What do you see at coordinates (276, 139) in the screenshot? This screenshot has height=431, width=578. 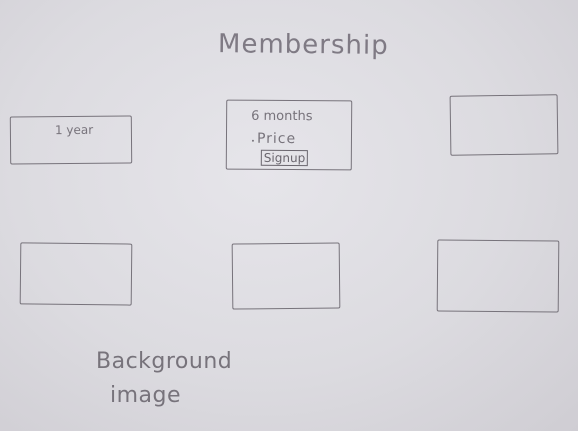 I see `card-price-label: Price` at bounding box center [276, 139].